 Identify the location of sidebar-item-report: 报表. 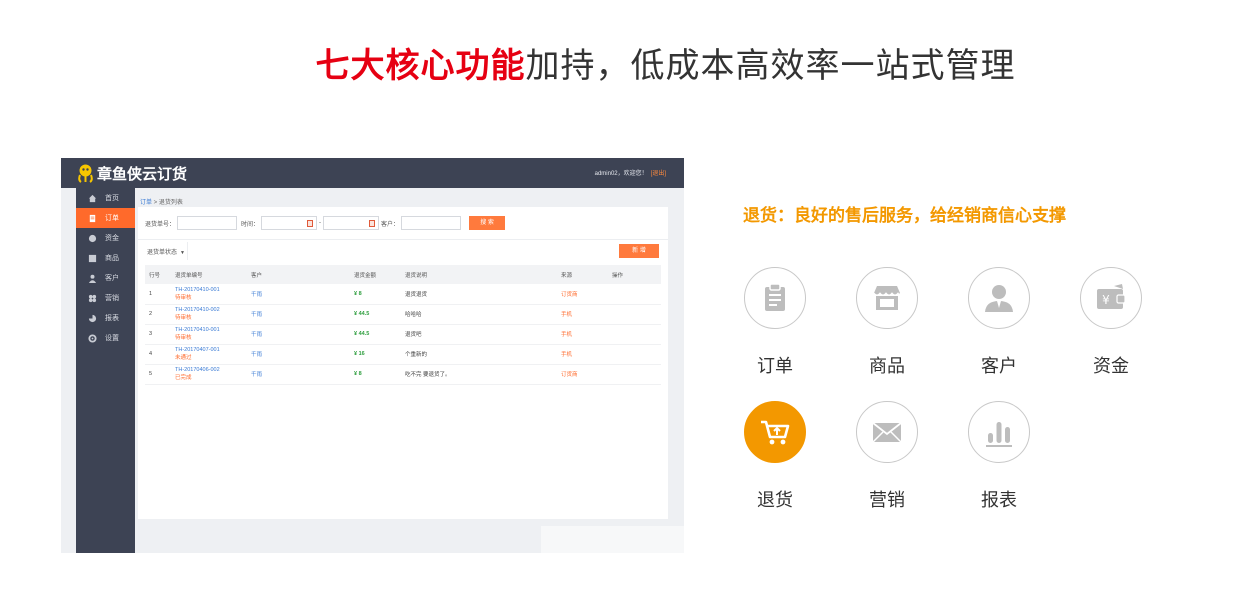
(105, 318).